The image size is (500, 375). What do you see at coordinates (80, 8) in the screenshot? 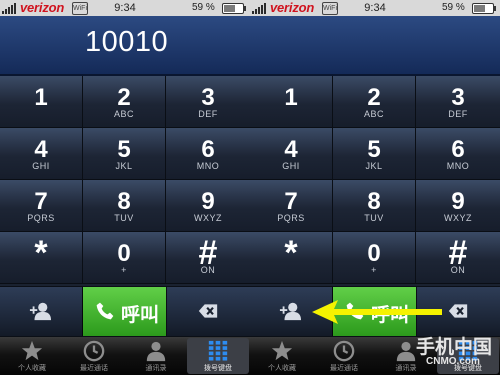
I see `wifi-icon: WiFi` at bounding box center [80, 8].